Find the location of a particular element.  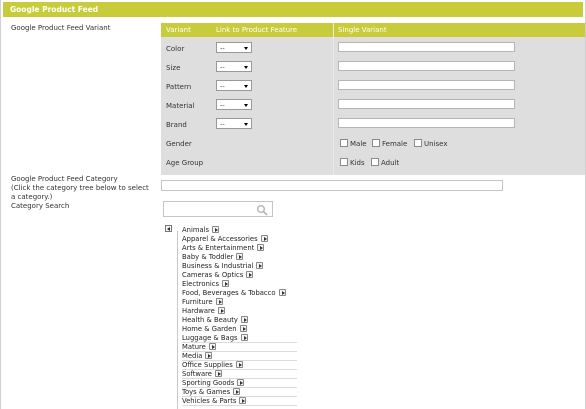

row-label-brand: Brand is located at coordinates (176, 125).